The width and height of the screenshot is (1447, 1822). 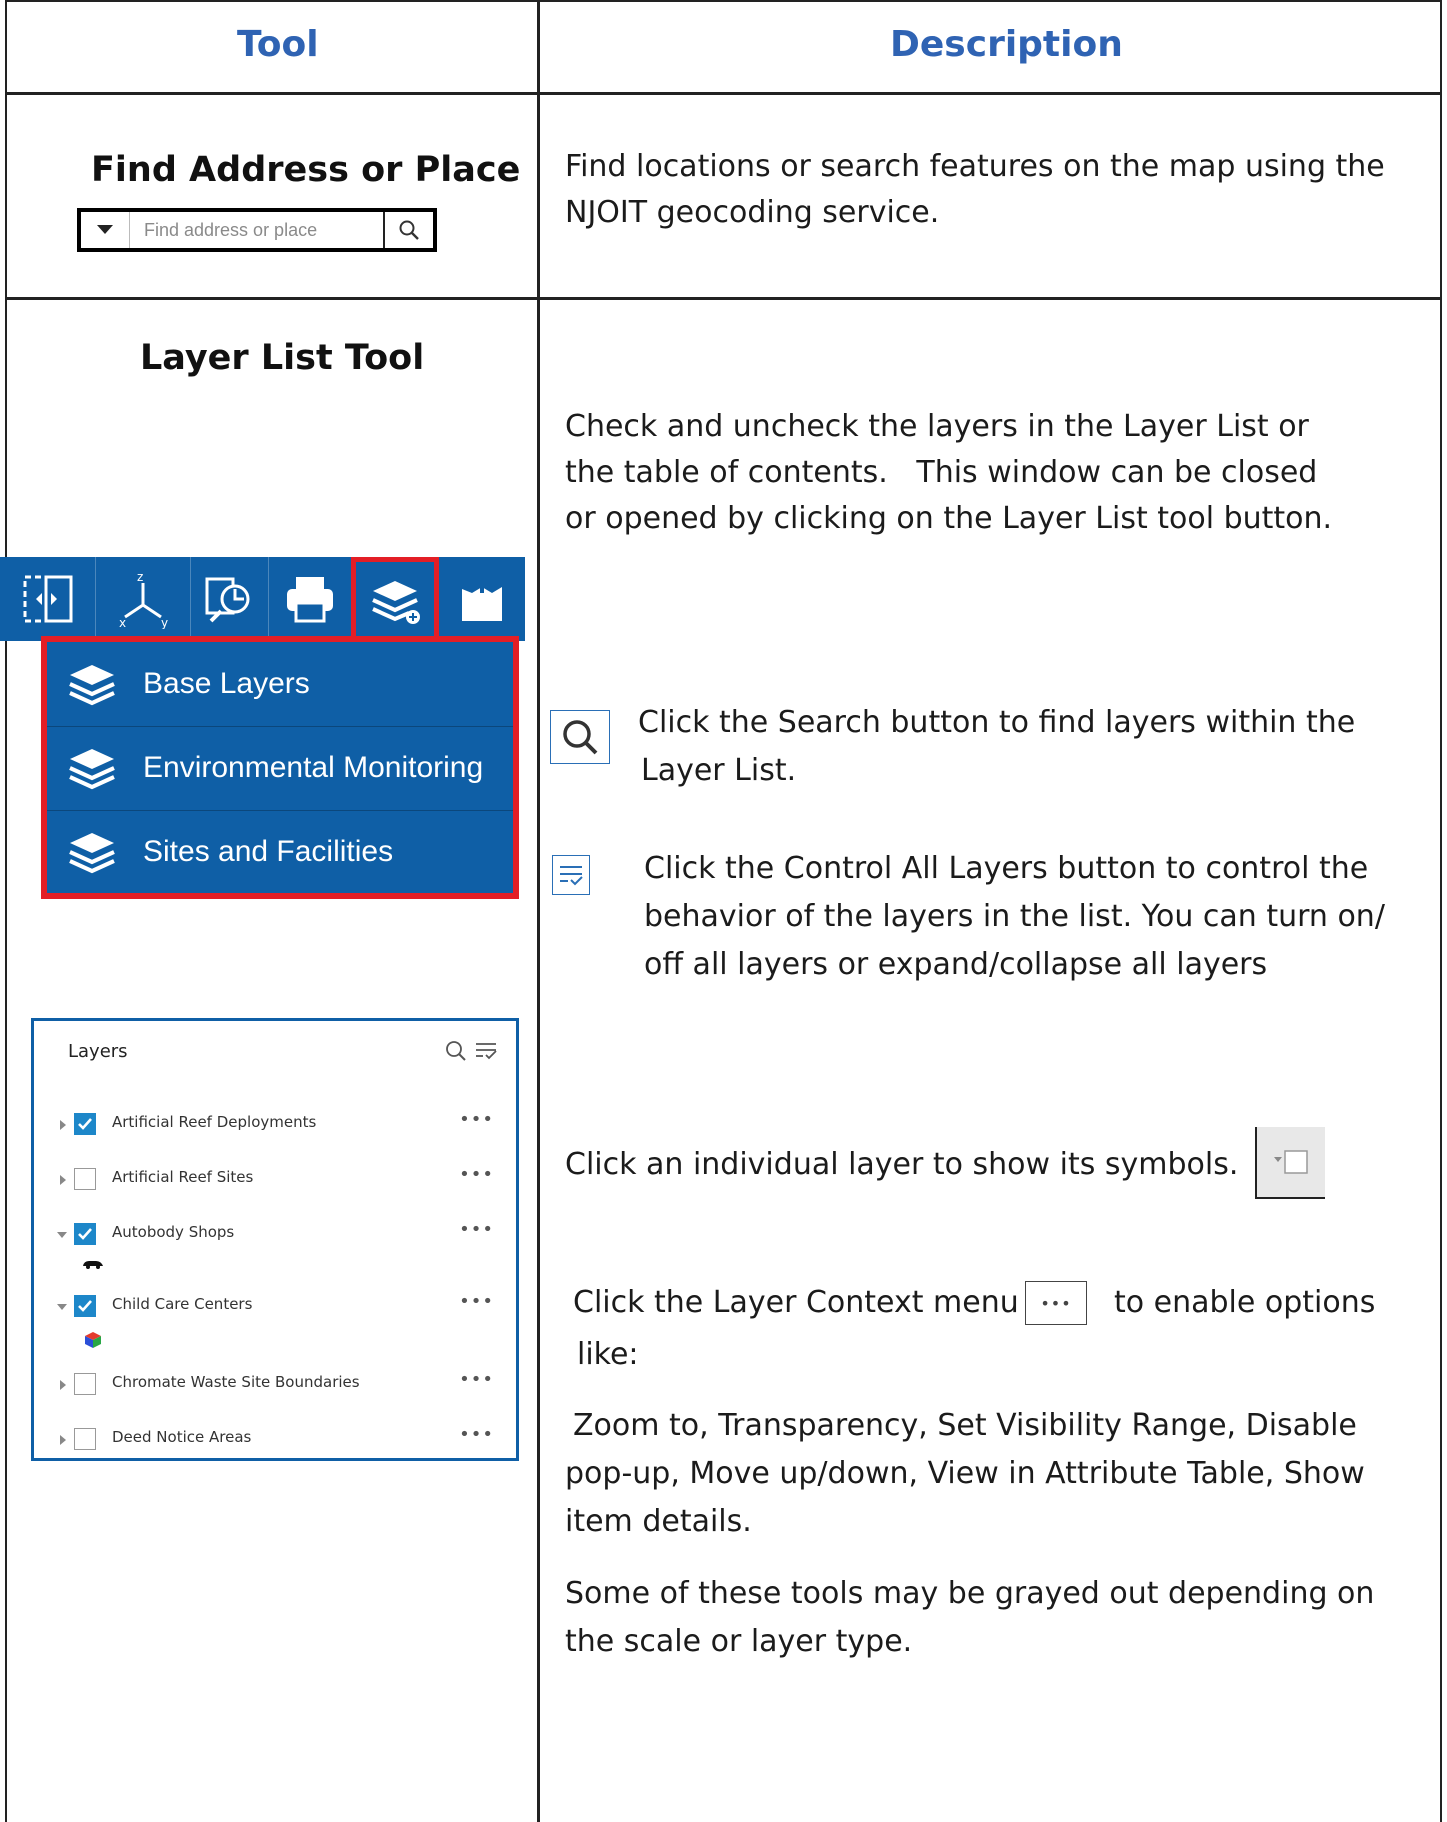 What do you see at coordinates (182, 1304) in the screenshot?
I see `layer-name: Child Care Centers` at bounding box center [182, 1304].